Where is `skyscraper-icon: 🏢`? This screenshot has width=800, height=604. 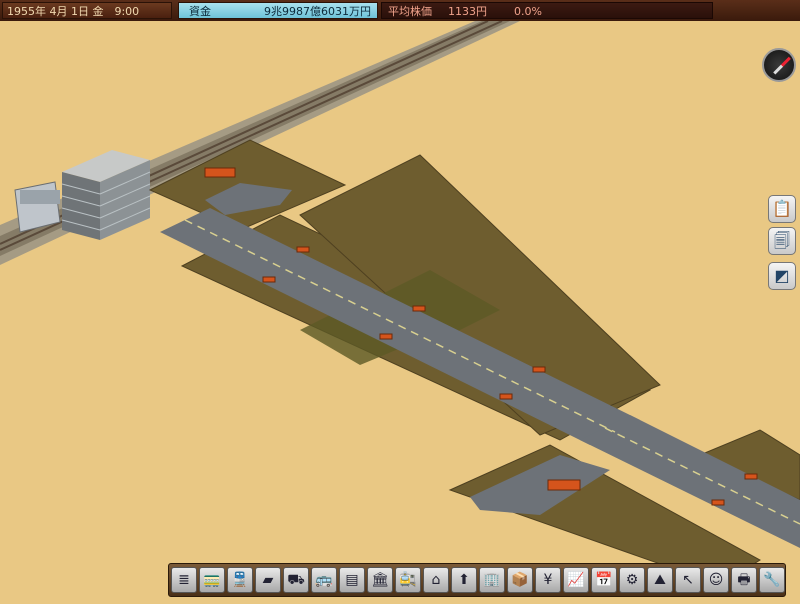
skyscraper-icon: 🏢 is located at coordinates (492, 580).